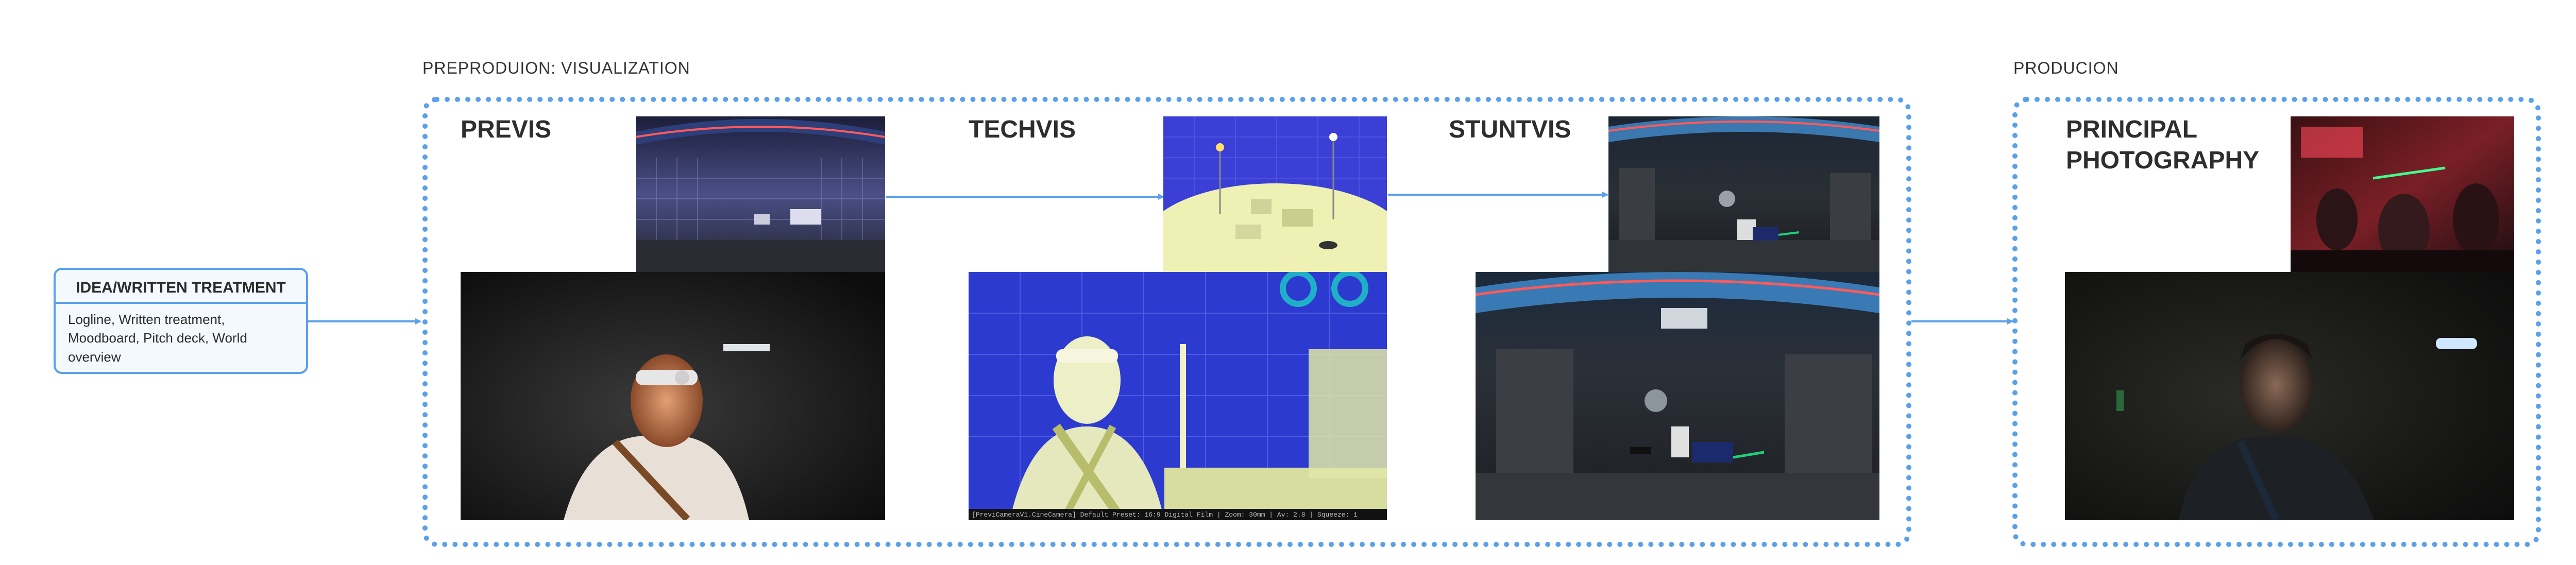 The width and height of the screenshot is (2576, 565). I want to click on principal-onset-image, so click(2403, 194).